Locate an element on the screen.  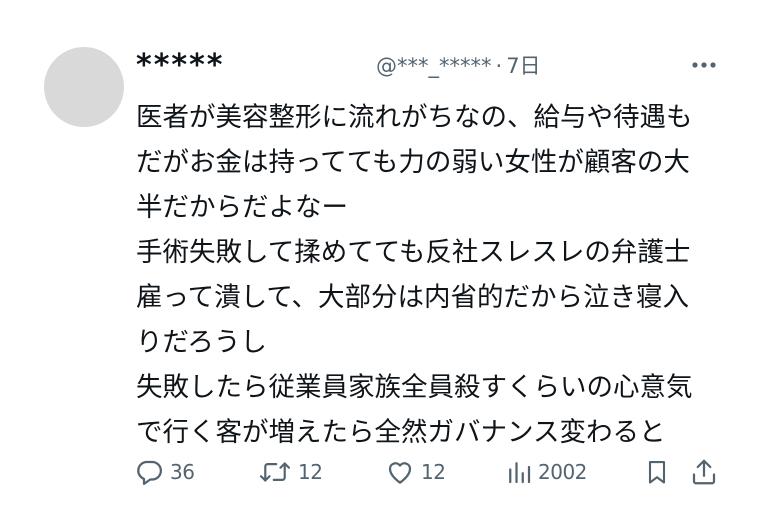
retweet-icon is located at coordinates (275, 472).